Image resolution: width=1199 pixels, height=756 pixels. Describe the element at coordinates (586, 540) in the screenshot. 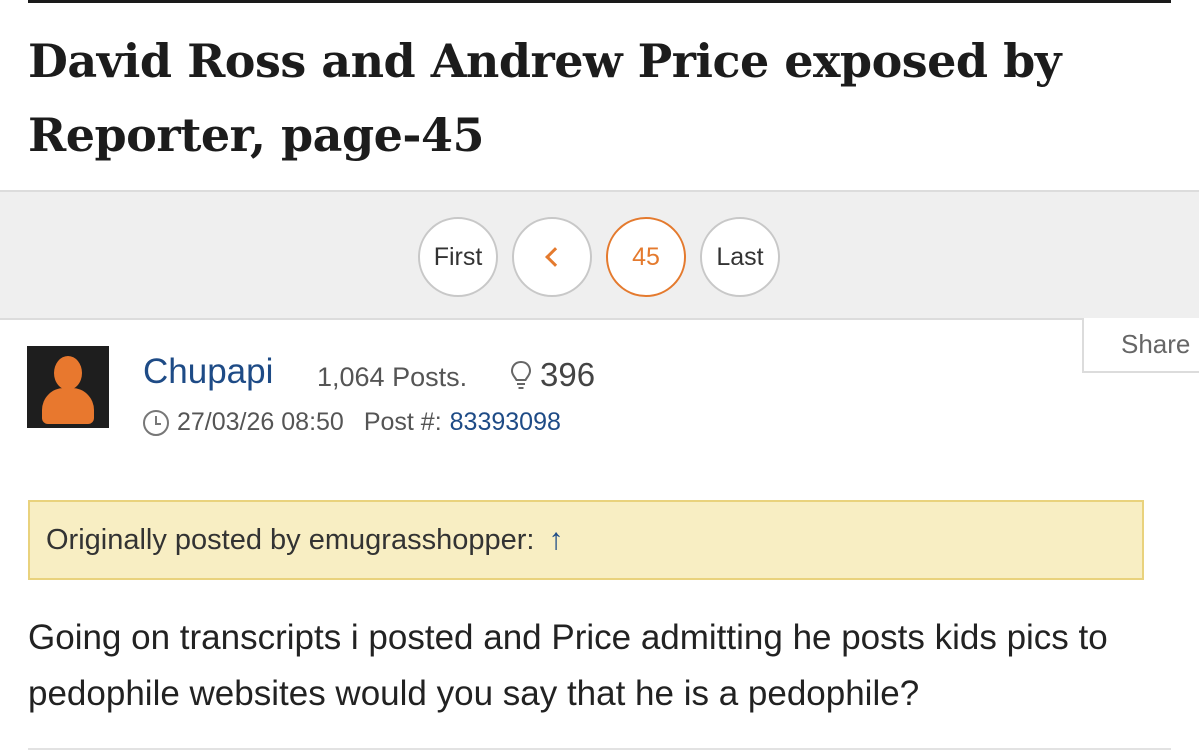

I see `quote-box: Originally posted by emugrasshopper: ↑` at that location.